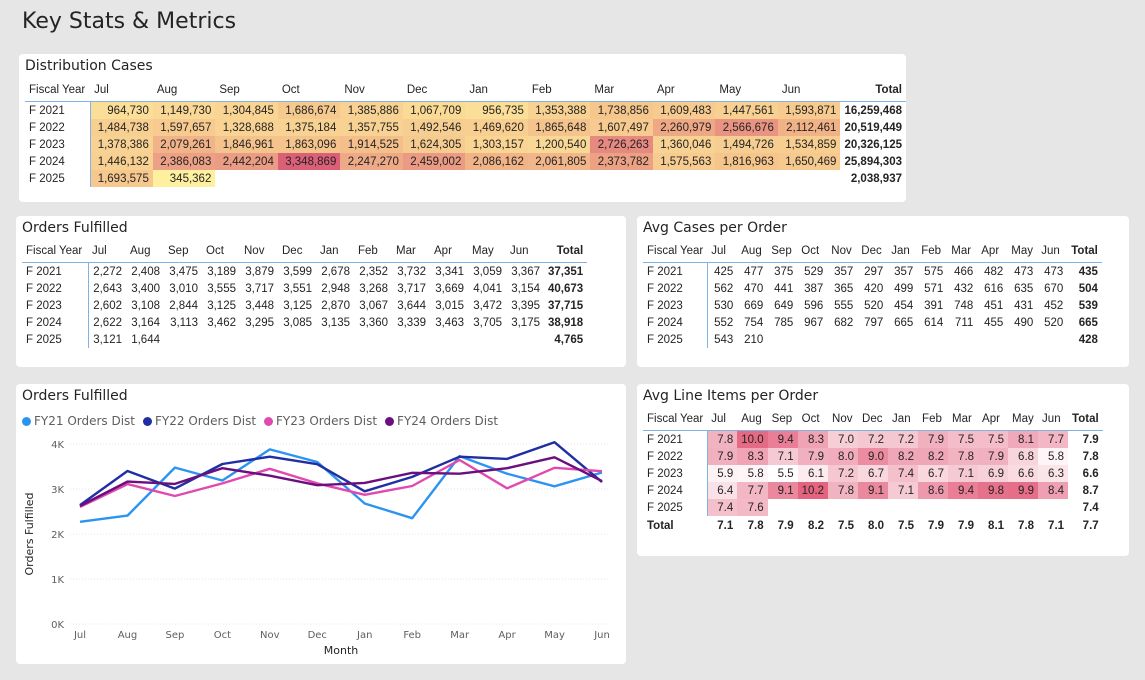 The image size is (1145, 680). What do you see at coordinates (259, 322) in the screenshot?
I see `table-cell: 3,295` at bounding box center [259, 322].